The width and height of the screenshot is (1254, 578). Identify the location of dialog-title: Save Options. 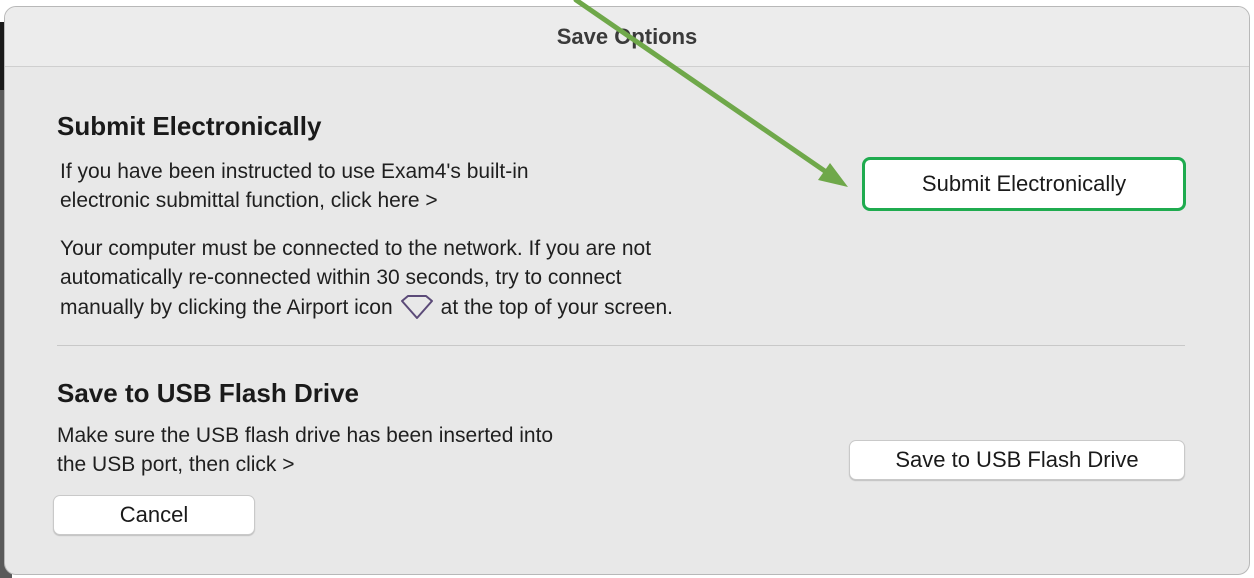
(627, 36).